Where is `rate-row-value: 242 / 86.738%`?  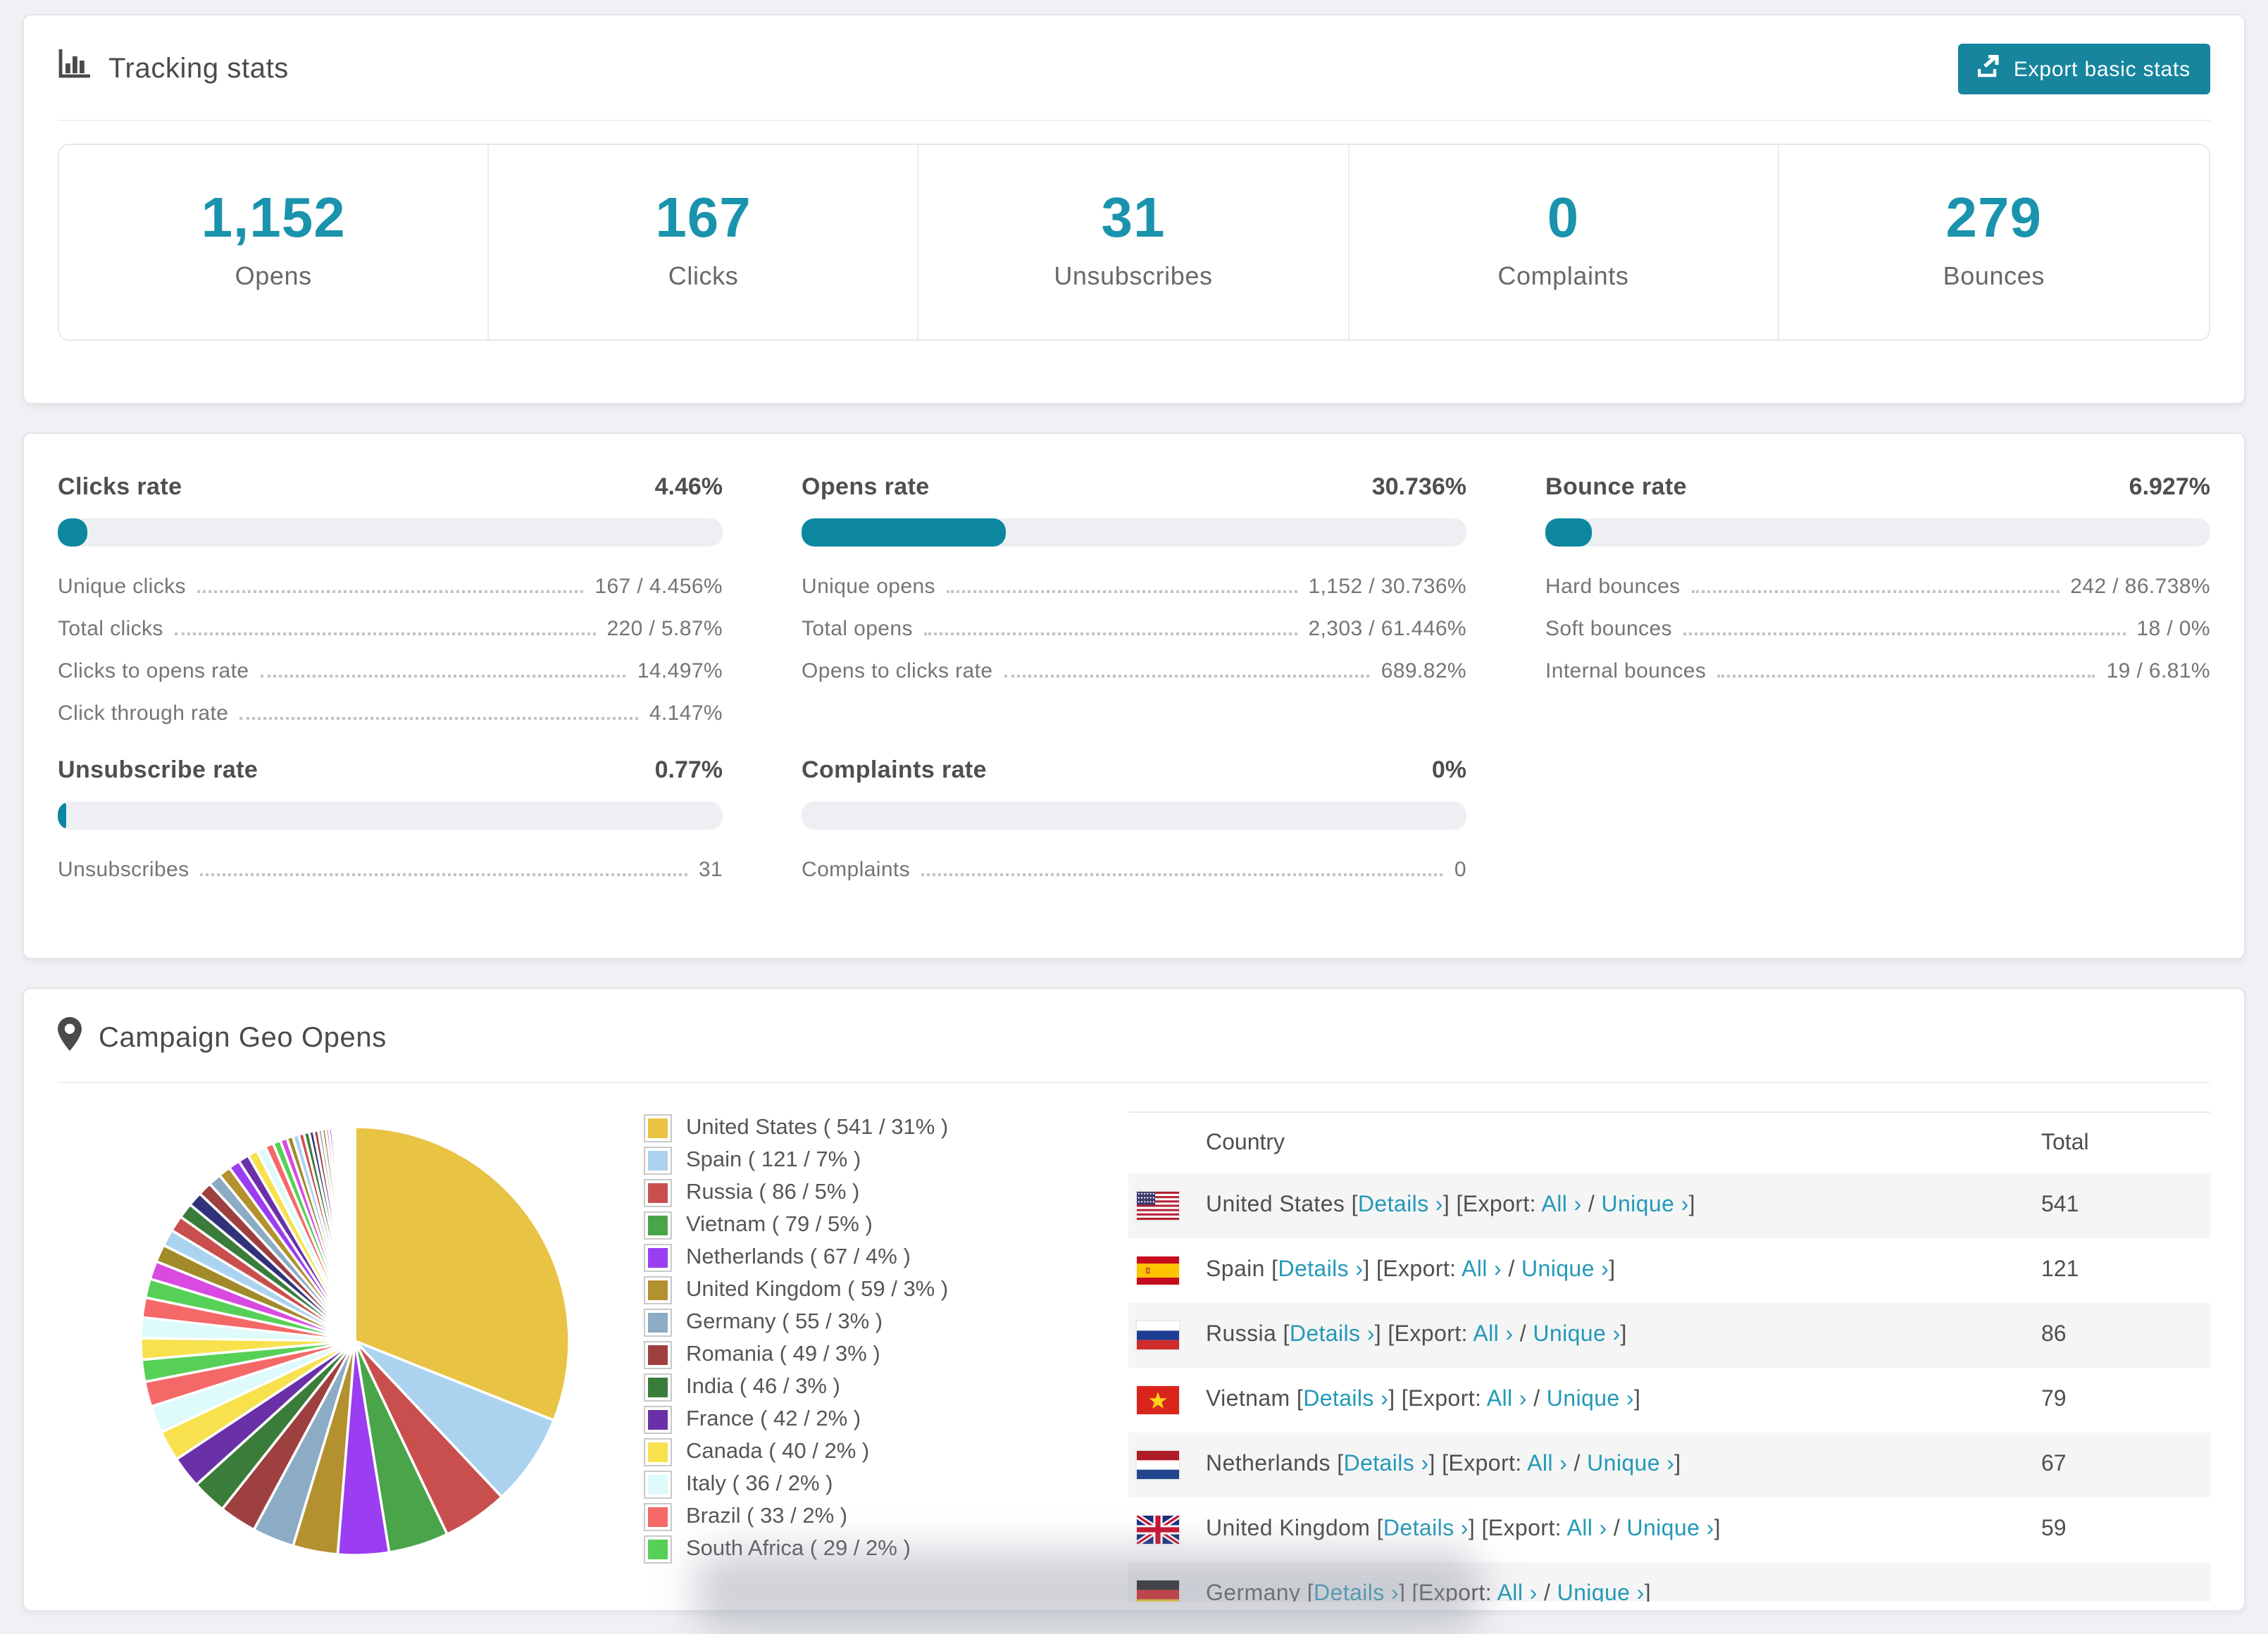 rate-row-value: 242 / 86.738% is located at coordinates (2140, 587).